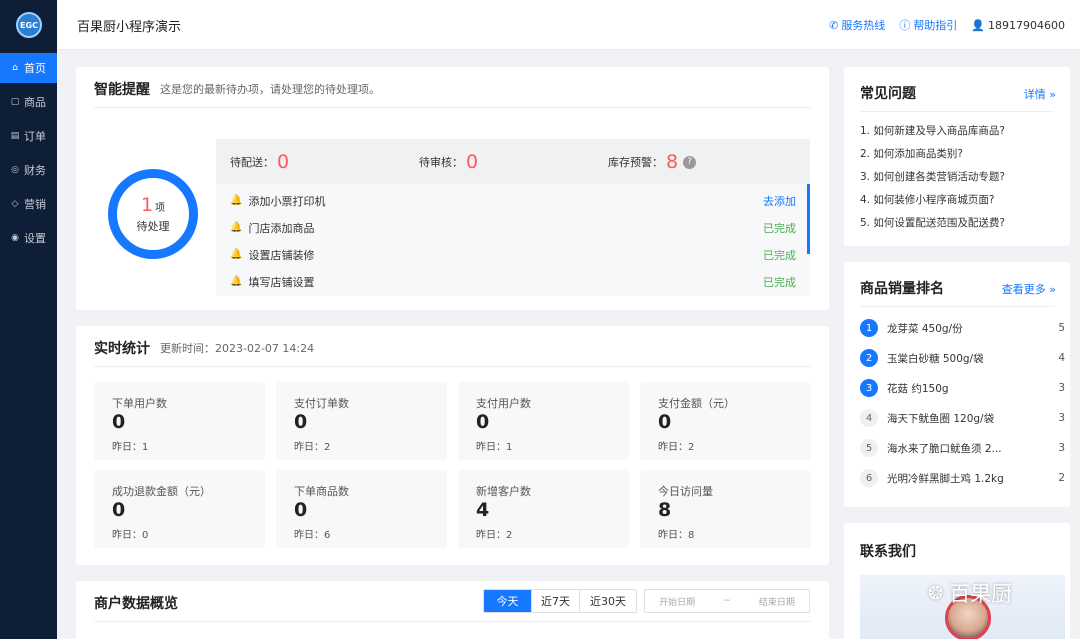  What do you see at coordinates (35, 238) in the screenshot?
I see `nav-label: 设置` at bounding box center [35, 238].